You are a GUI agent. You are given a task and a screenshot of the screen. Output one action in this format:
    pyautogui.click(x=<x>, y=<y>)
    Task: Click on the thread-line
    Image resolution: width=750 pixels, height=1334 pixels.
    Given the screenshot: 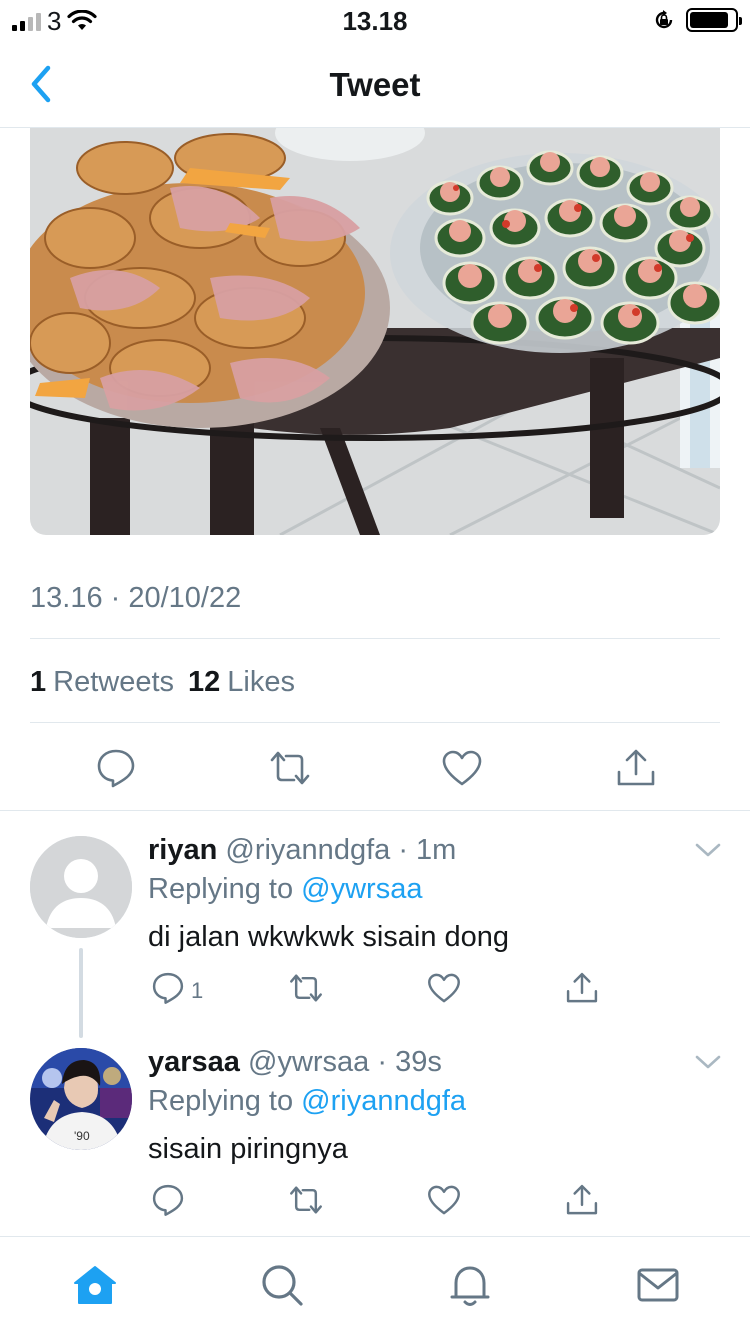 What is the action you would take?
    pyautogui.click(x=81, y=993)
    